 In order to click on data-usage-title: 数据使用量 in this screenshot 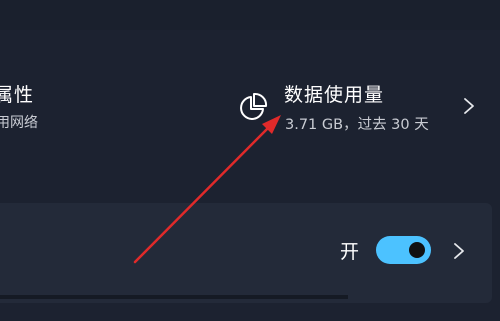, I will do `click(334, 95)`.